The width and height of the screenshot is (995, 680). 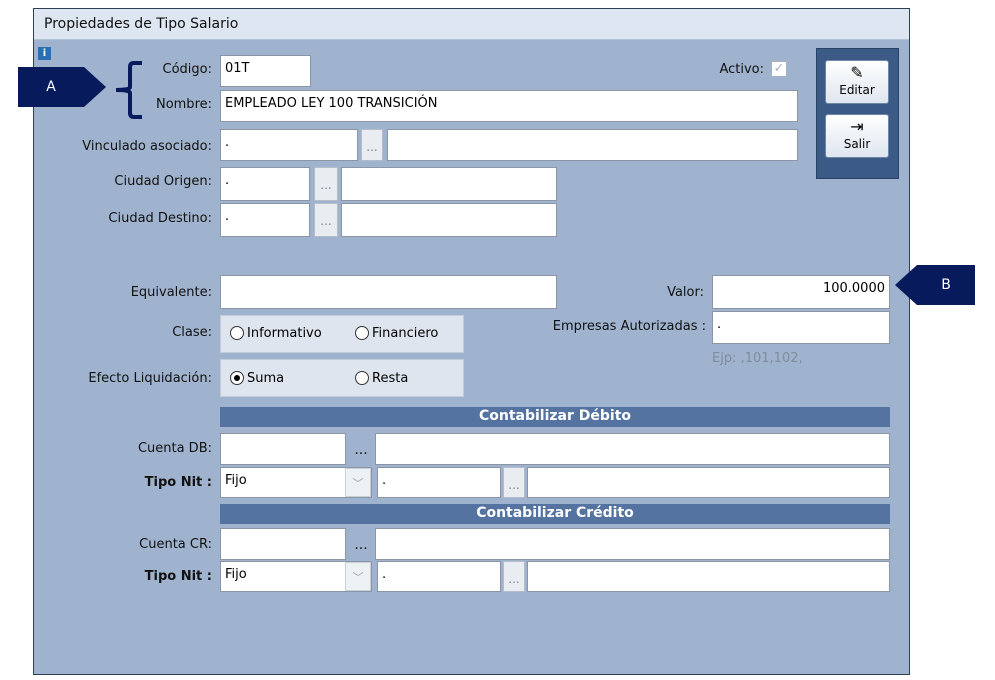 What do you see at coordinates (266, 378) in the screenshot?
I see `efecto-option-suma-label: Suma` at bounding box center [266, 378].